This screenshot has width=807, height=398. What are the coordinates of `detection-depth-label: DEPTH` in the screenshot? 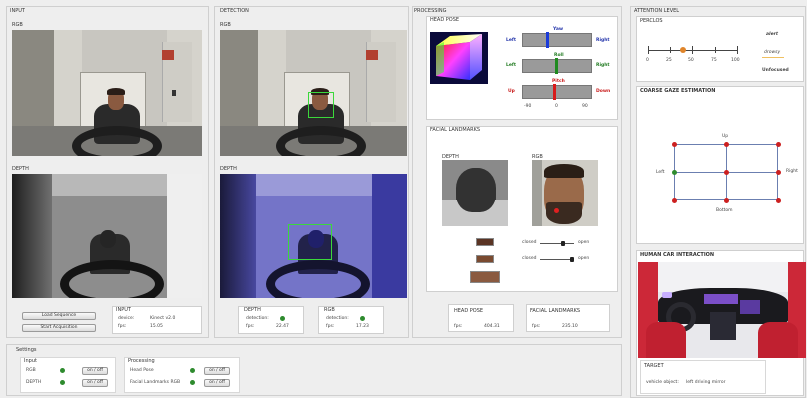 It's located at (228, 169).